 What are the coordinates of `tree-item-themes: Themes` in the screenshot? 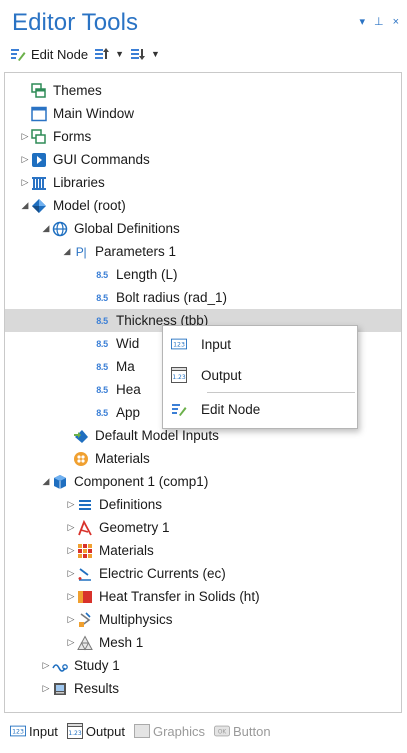 It's located at (203, 90).